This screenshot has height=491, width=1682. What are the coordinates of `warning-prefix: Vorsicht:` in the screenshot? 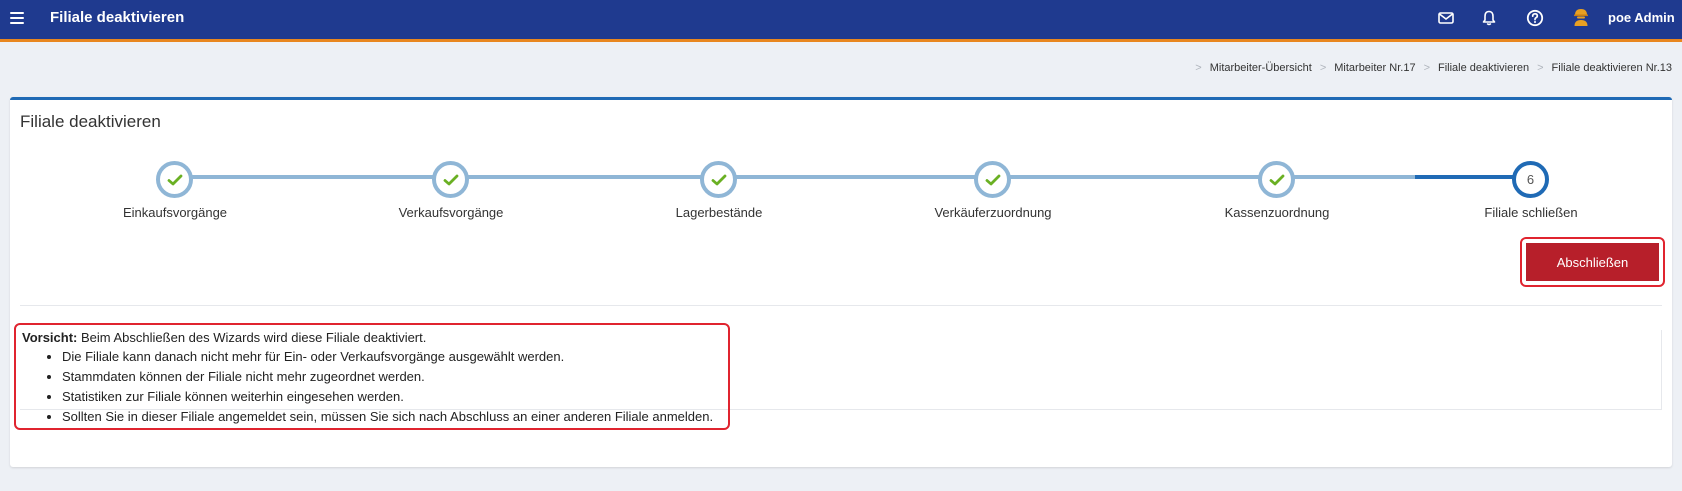 It's located at (50, 337).